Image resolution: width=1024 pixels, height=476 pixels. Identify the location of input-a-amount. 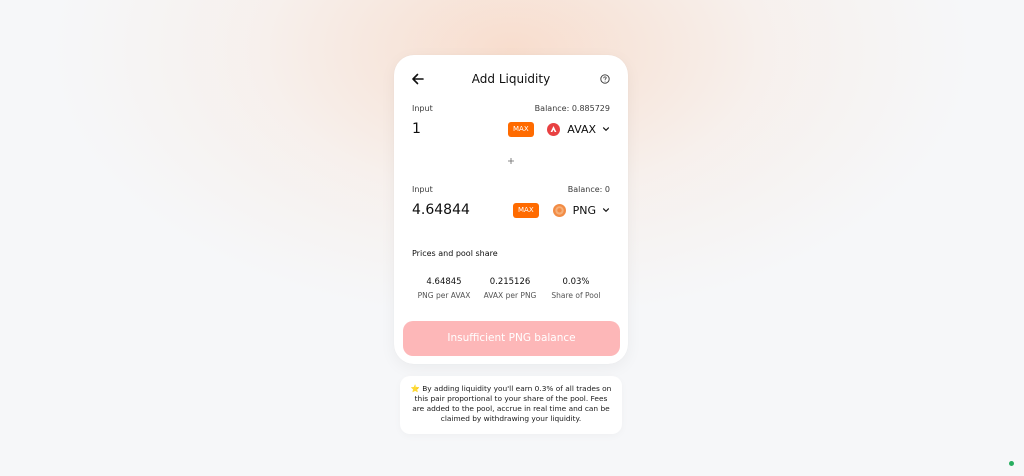
(457, 129).